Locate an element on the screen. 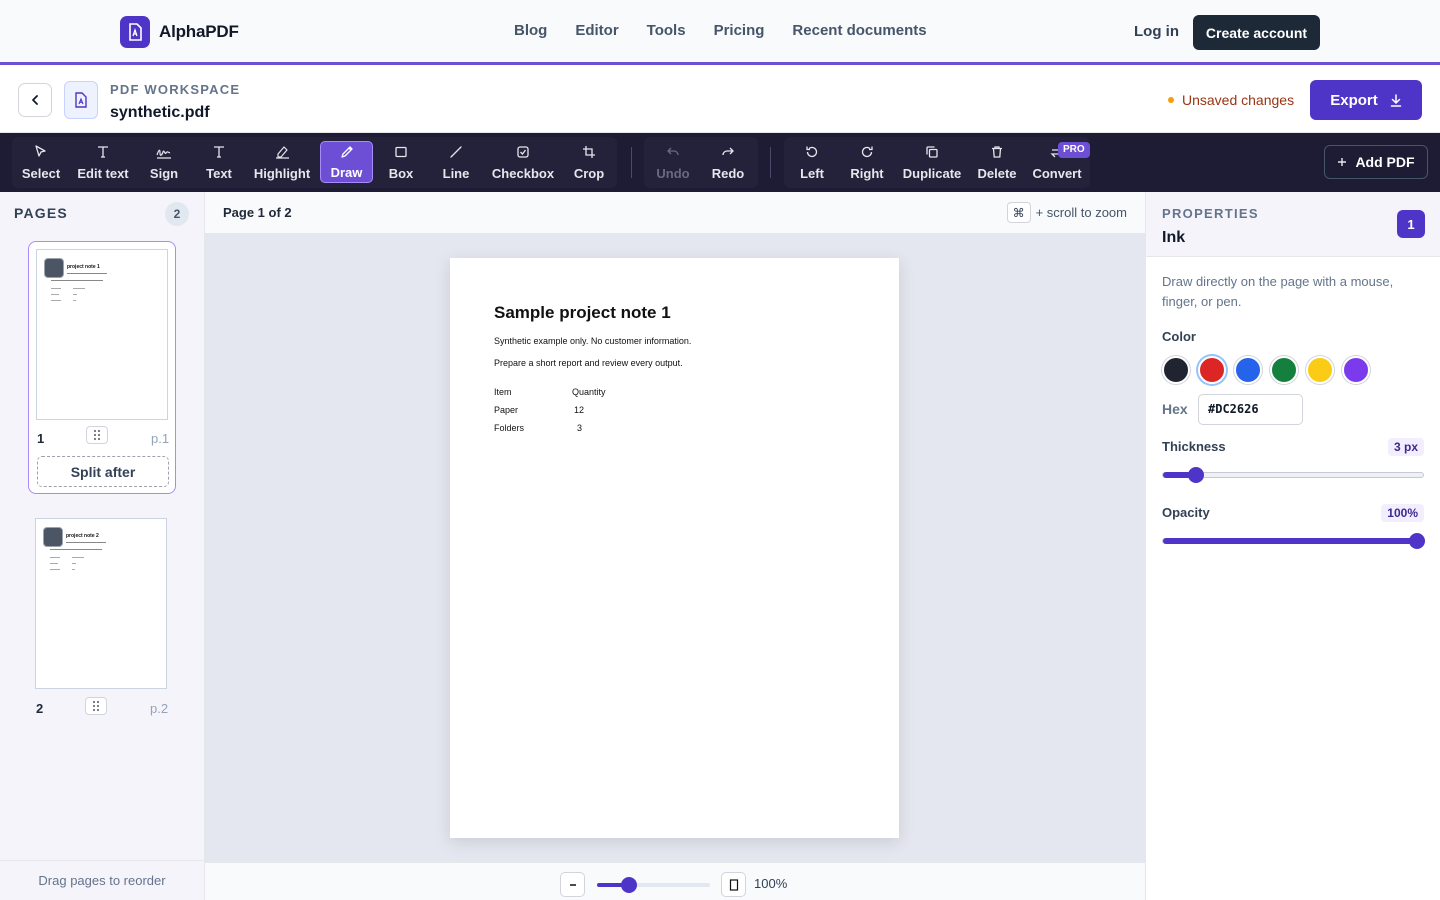  zoom-out-button is located at coordinates (572, 884).